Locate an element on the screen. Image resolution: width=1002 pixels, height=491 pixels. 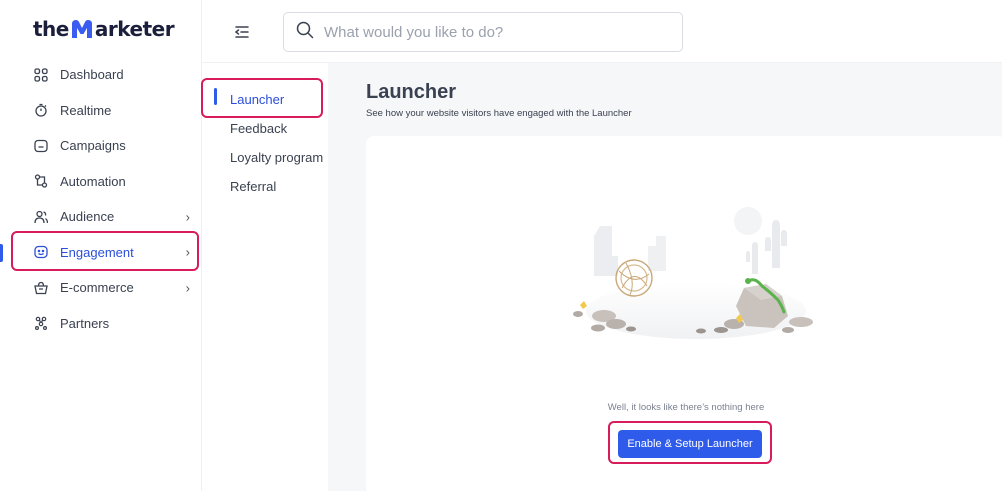
stopwatch-icon is located at coordinates (41, 110).